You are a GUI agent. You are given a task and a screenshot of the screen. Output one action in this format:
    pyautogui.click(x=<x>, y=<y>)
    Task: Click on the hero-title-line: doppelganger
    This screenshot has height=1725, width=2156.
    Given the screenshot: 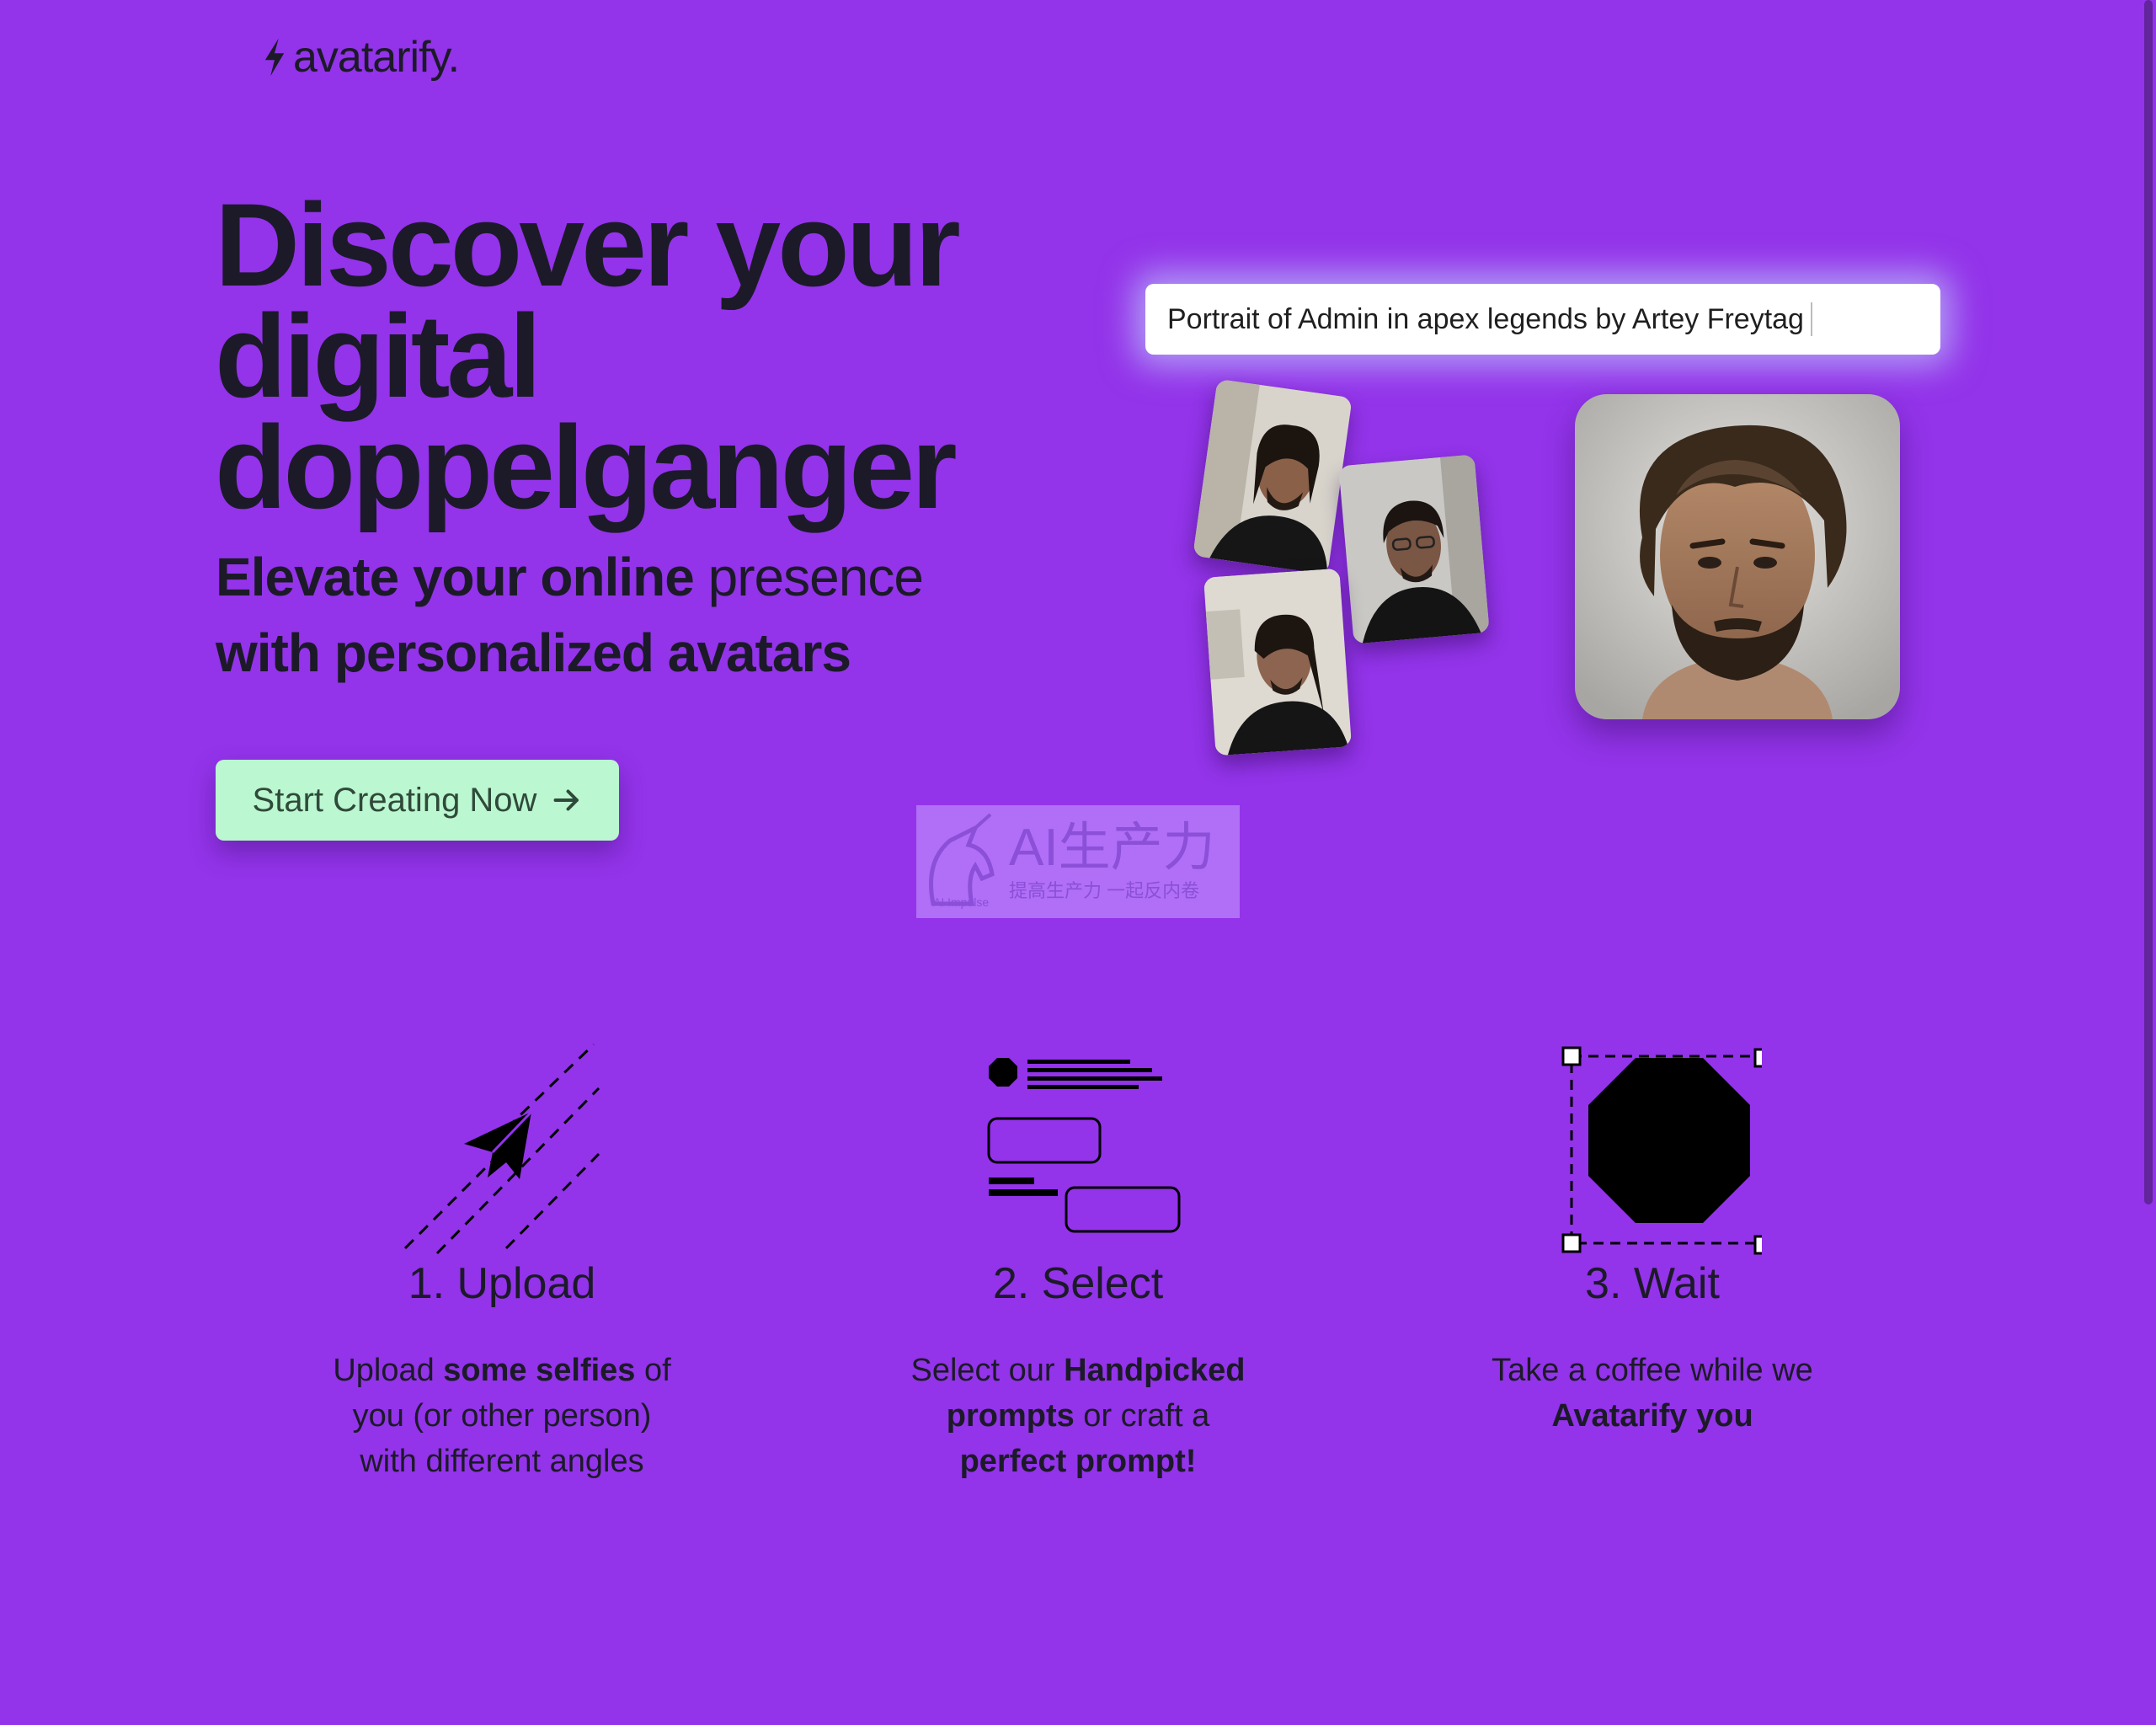 What is the action you would take?
    pyautogui.click(x=586, y=467)
    